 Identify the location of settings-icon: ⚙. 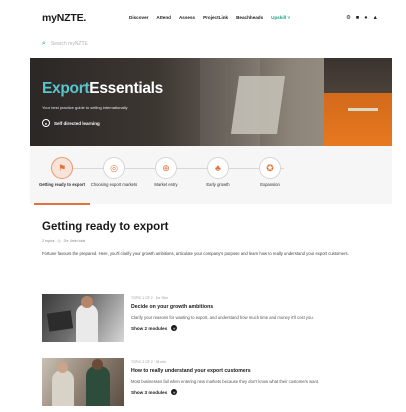
(348, 18).